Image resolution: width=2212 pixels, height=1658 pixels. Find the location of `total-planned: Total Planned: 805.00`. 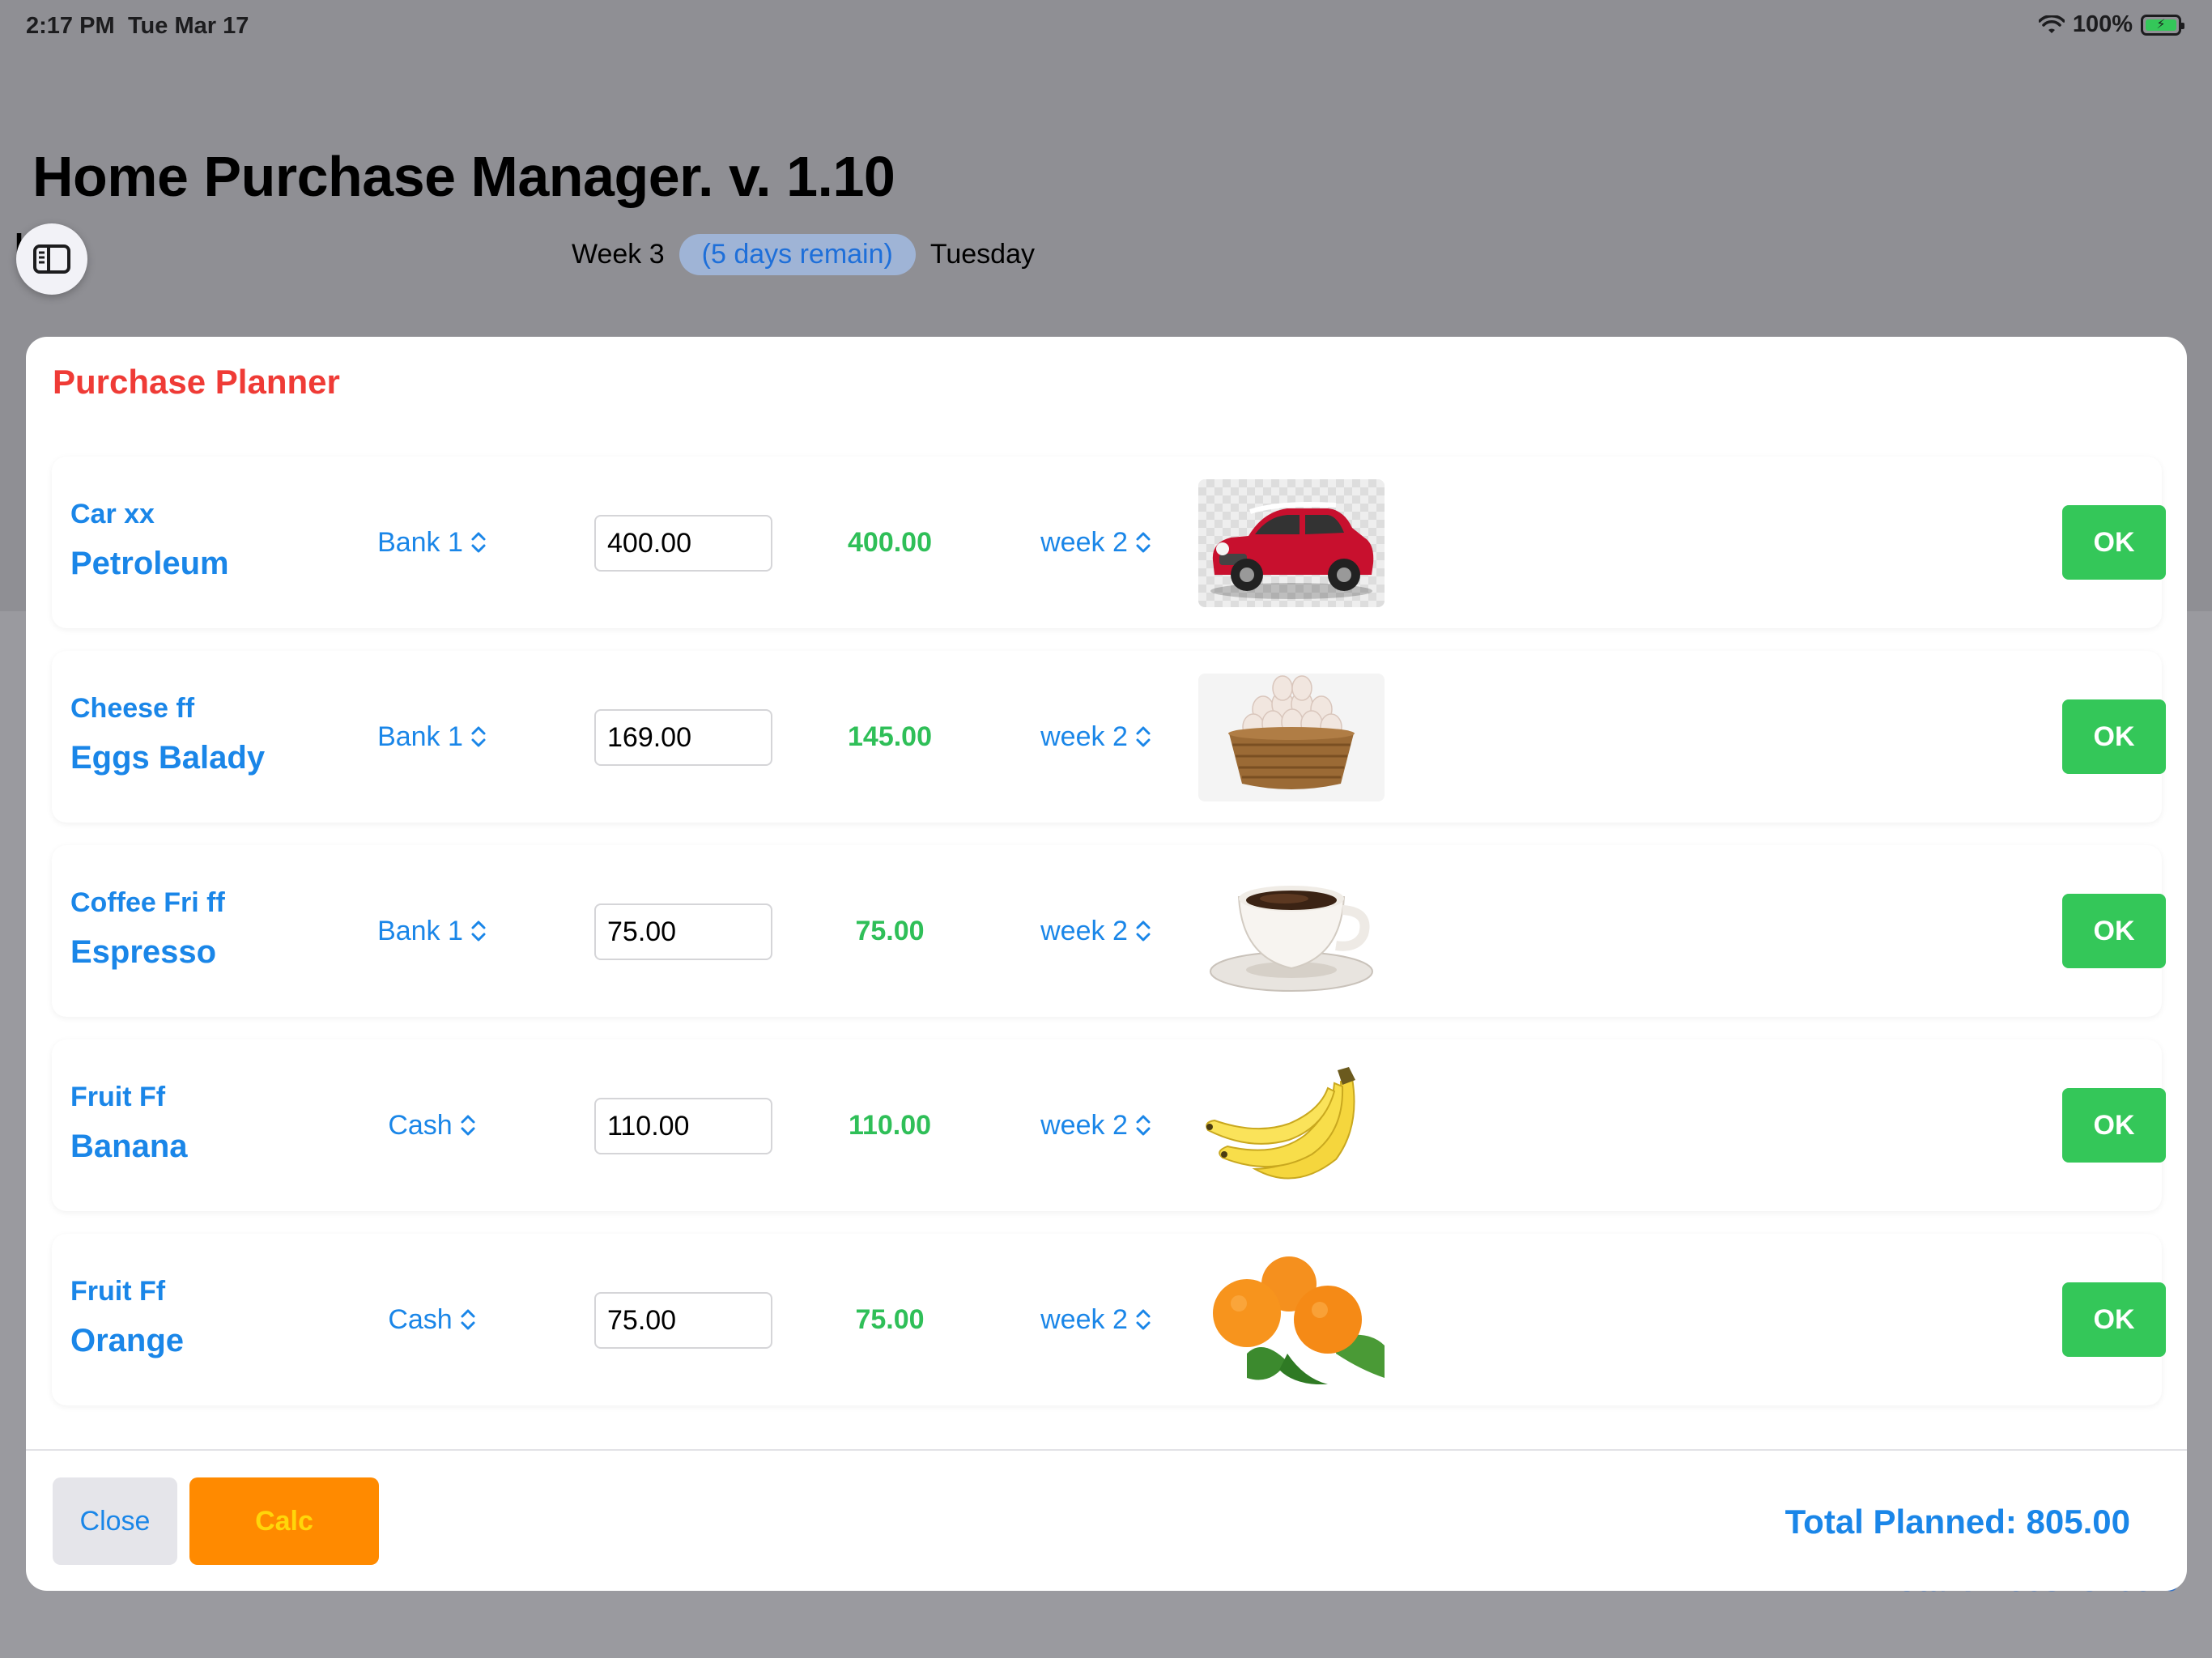

total-planned: Total Planned: 805.00 is located at coordinates (1957, 1522).